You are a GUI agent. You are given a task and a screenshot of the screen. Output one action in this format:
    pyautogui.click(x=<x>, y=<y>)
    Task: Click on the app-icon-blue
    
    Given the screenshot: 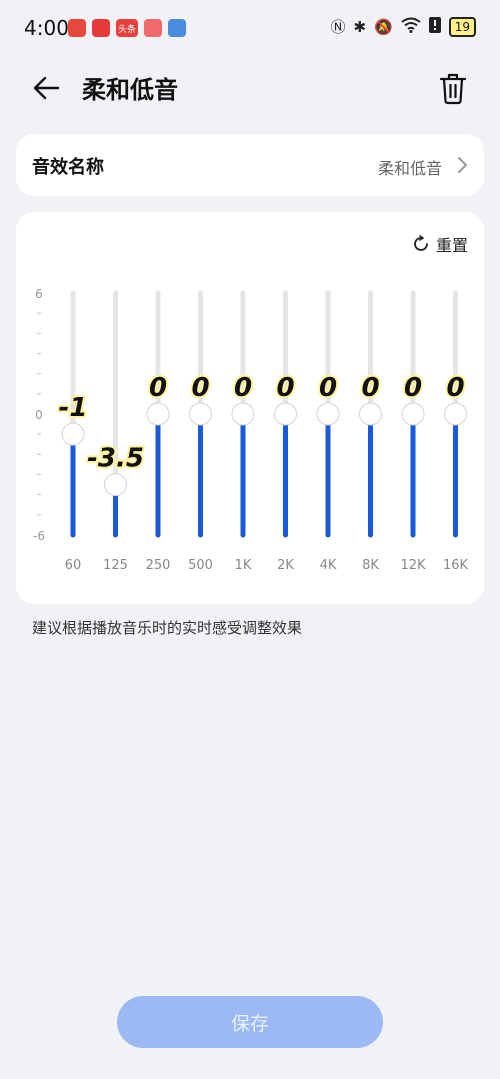 What is the action you would take?
    pyautogui.click(x=177, y=28)
    